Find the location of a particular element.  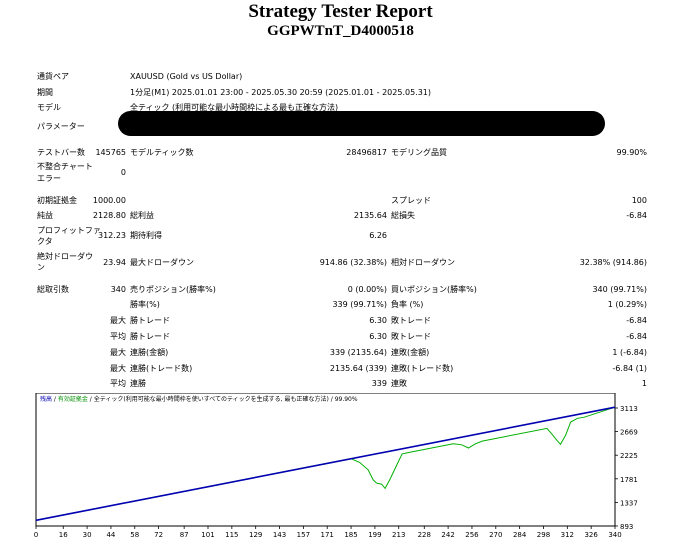

max-cons-profit-word: 最大 is located at coordinates (118, 368).